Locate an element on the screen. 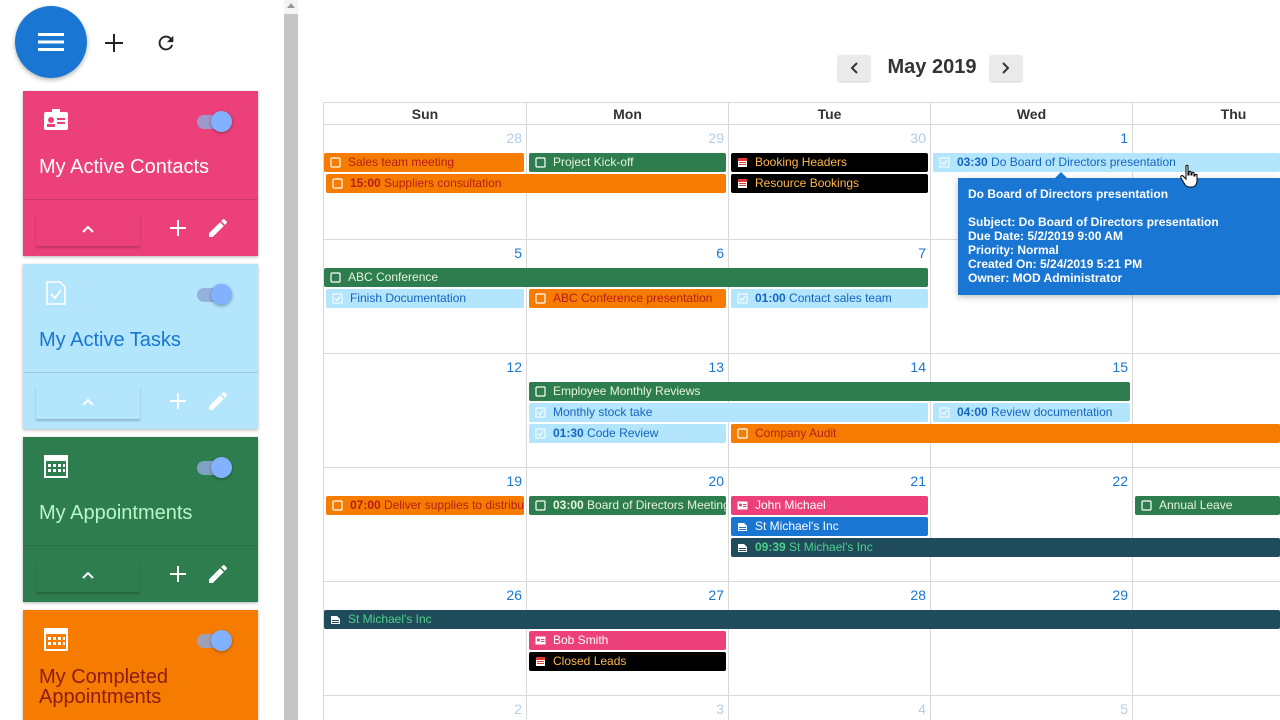 The image size is (1280, 720). day-cell: 12 is located at coordinates (425, 411).